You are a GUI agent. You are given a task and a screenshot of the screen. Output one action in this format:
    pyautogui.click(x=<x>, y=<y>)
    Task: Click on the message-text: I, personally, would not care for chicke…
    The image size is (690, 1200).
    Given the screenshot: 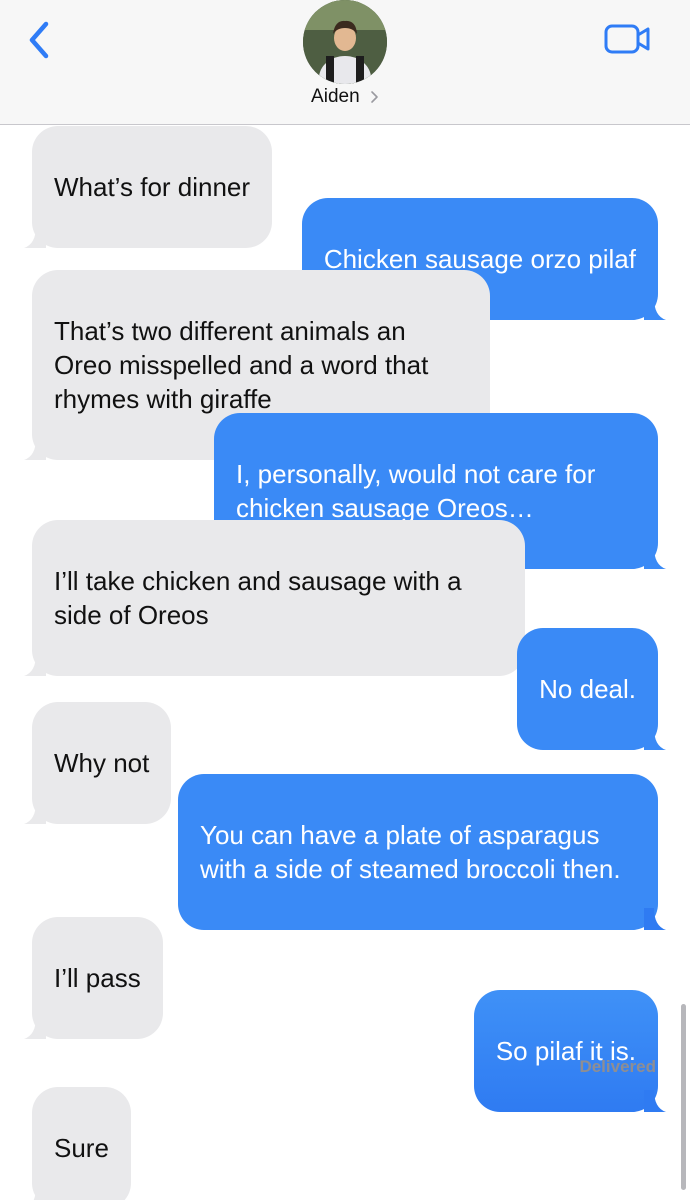 What is the action you would take?
    pyautogui.click(x=416, y=491)
    